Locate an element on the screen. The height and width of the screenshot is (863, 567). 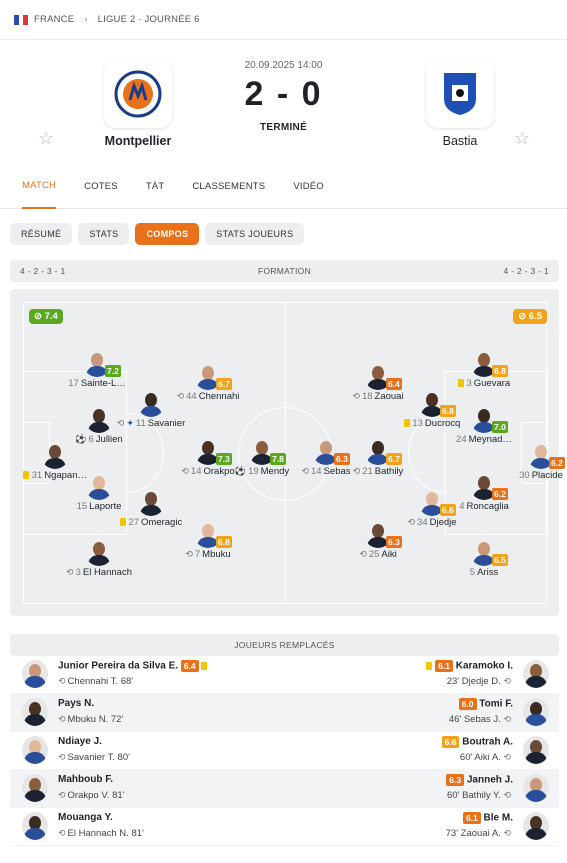
subtab-resume: RÉSUMÉ is located at coordinates (41, 234).